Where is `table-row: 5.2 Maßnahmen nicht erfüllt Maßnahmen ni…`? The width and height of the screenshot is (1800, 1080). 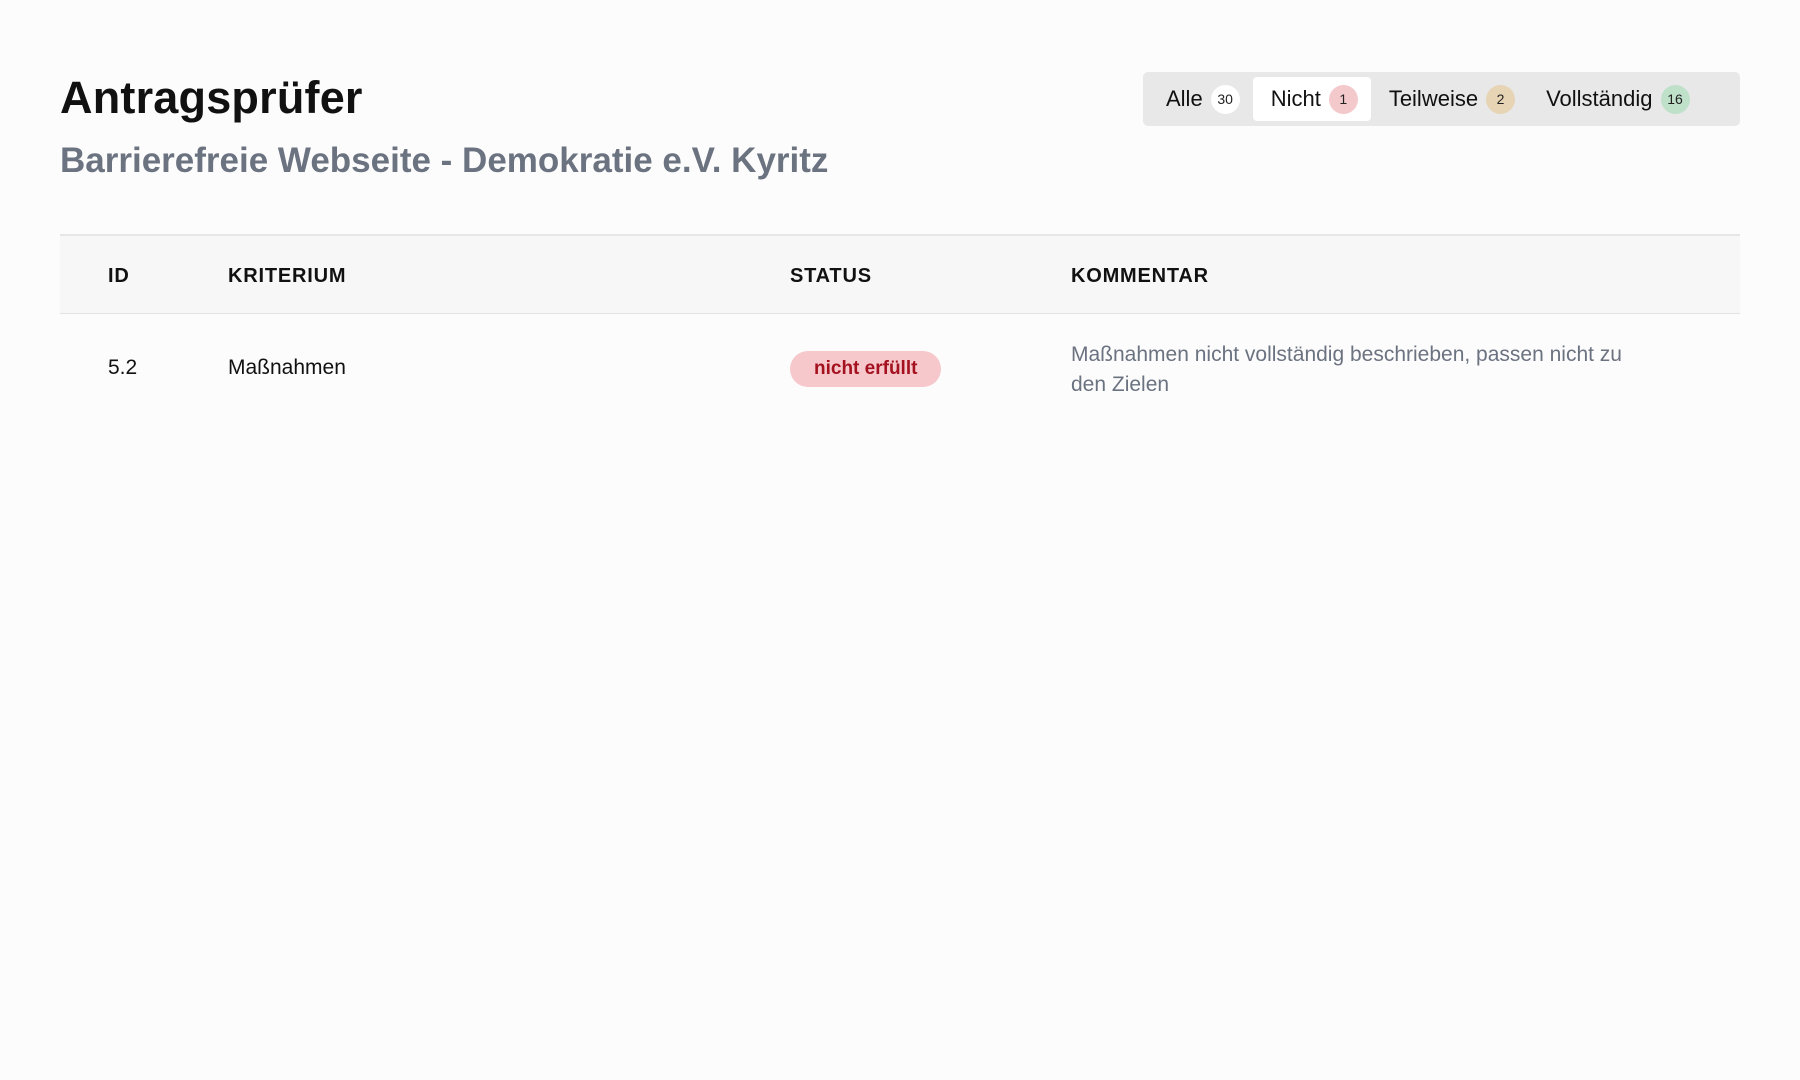
table-row: 5.2 Maßnahmen nicht erfüllt Maßnahmen ni… is located at coordinates (900, 369).